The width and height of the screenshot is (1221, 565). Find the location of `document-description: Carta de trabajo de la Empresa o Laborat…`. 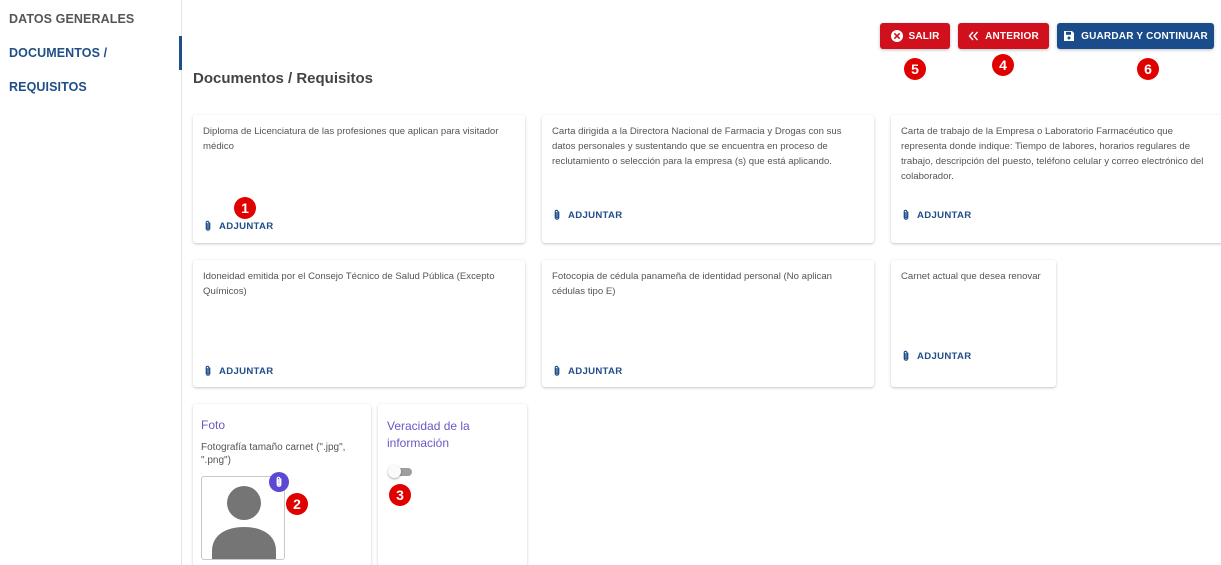

document-description: Carta de trabajo de la Empresa o Laborat… is located at coordinates (1052, 154).